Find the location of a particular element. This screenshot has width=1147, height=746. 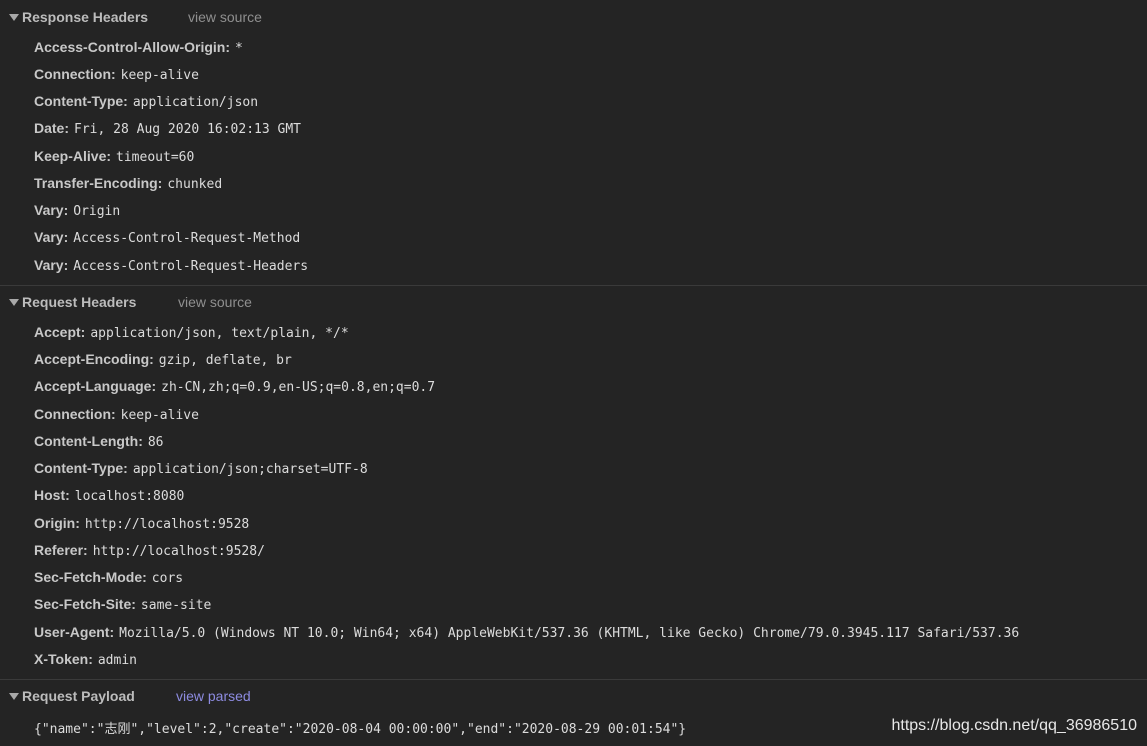

header-value: Origin is located at coordinates (97, 211).